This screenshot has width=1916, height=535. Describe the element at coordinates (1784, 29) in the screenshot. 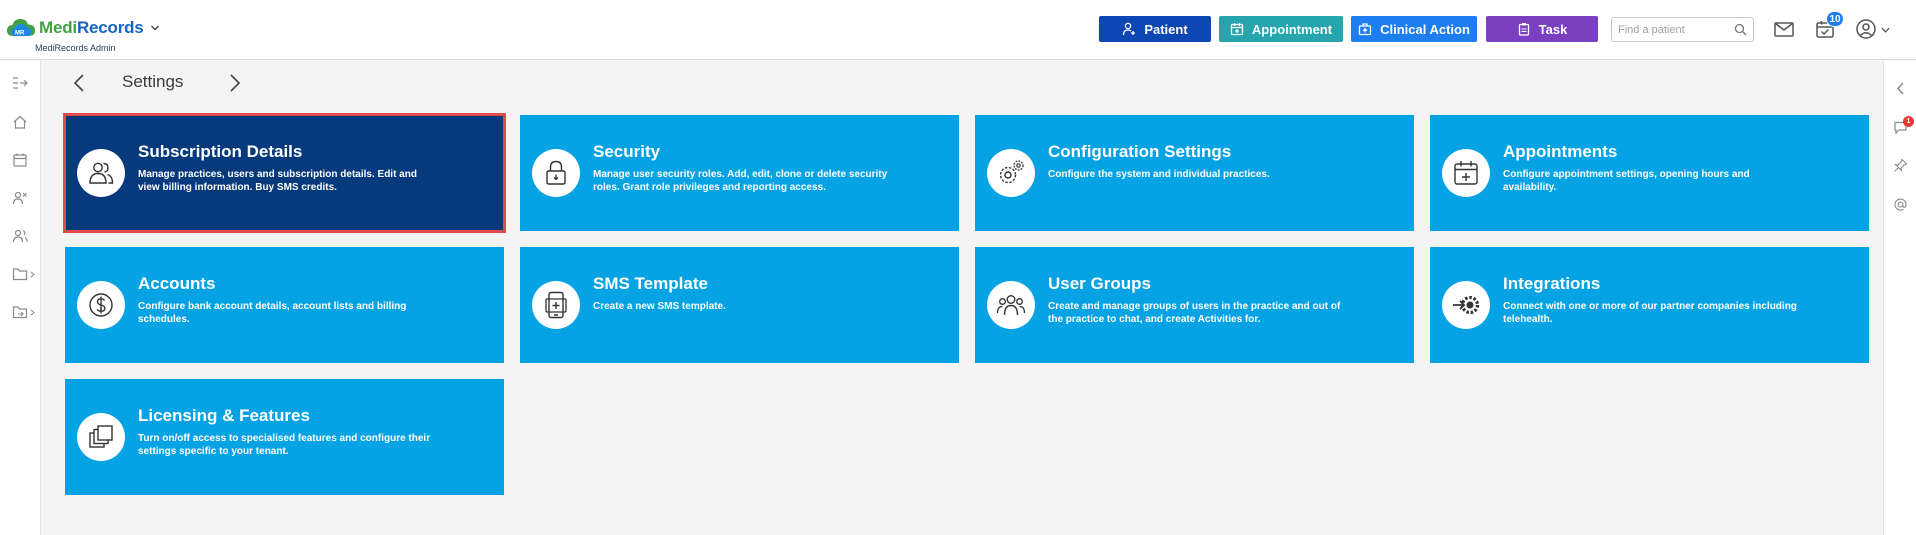

I see `mail-icon` at that location.